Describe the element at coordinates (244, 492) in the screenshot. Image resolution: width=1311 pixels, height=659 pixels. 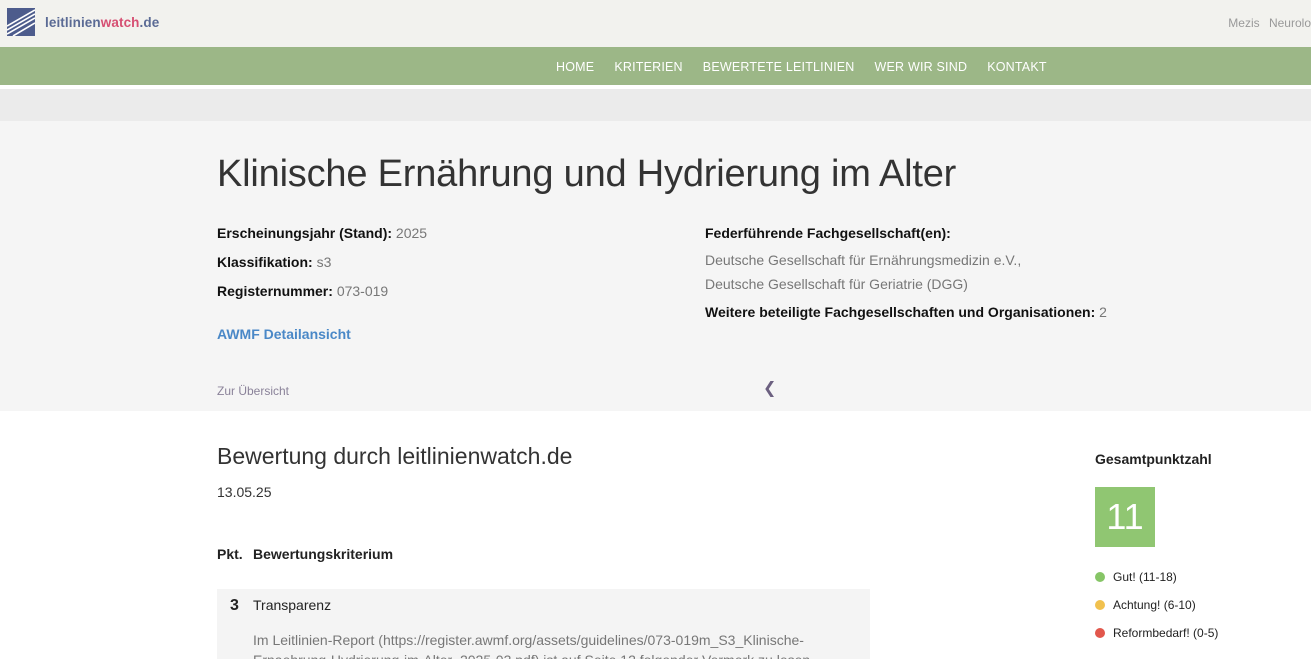
I see `evaluation-date: 13.05.25` at that location.